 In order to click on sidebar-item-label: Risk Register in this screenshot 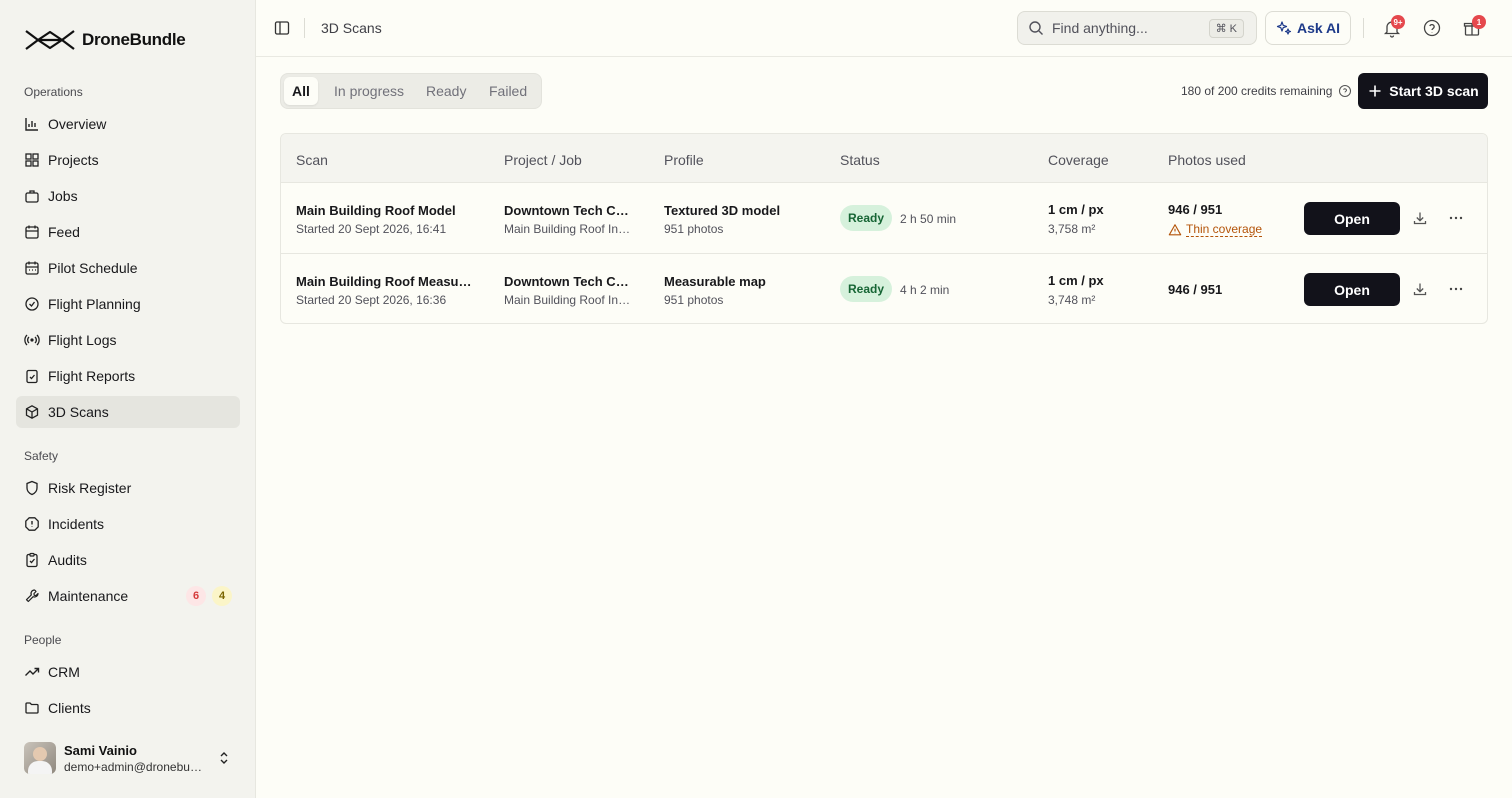, I will do `click(90, 488)`.